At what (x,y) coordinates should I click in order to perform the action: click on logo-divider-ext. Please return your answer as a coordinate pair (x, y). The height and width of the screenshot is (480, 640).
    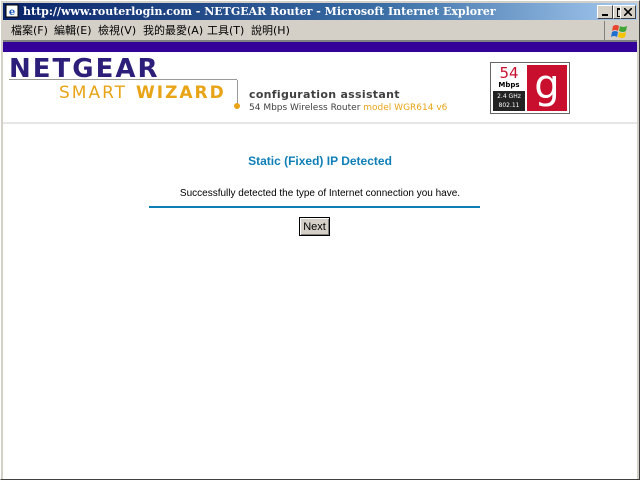
    Looking at the image, I should click on (211, 79).